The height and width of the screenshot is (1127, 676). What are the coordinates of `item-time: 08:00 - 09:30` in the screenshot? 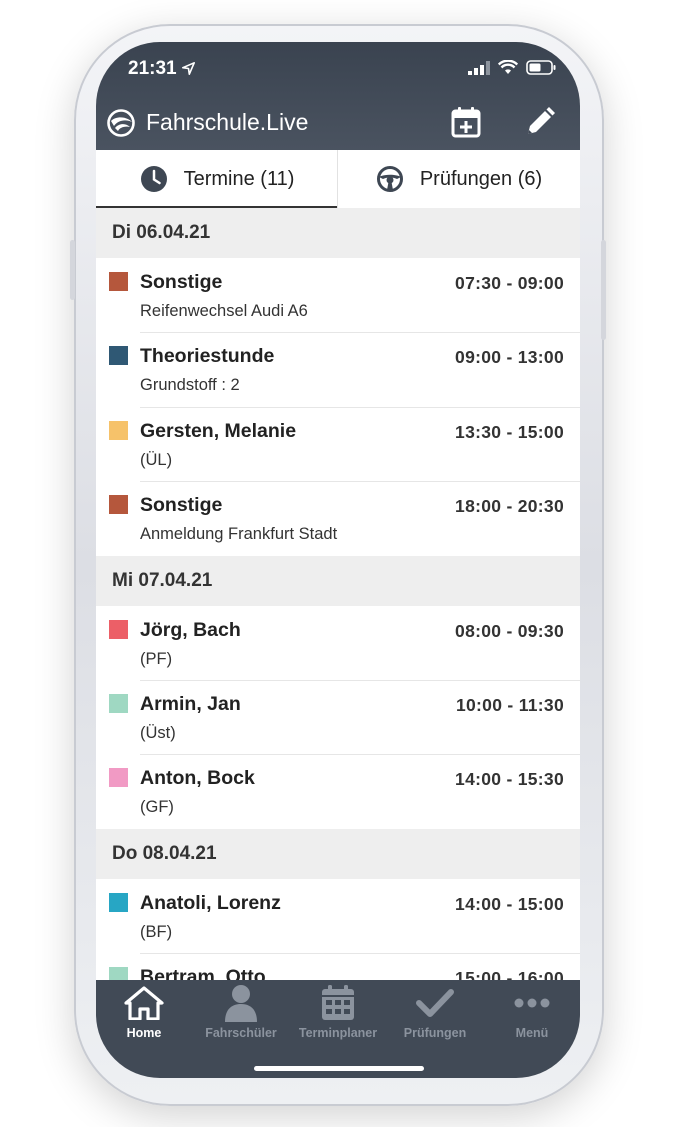 It's located at (509, 630).